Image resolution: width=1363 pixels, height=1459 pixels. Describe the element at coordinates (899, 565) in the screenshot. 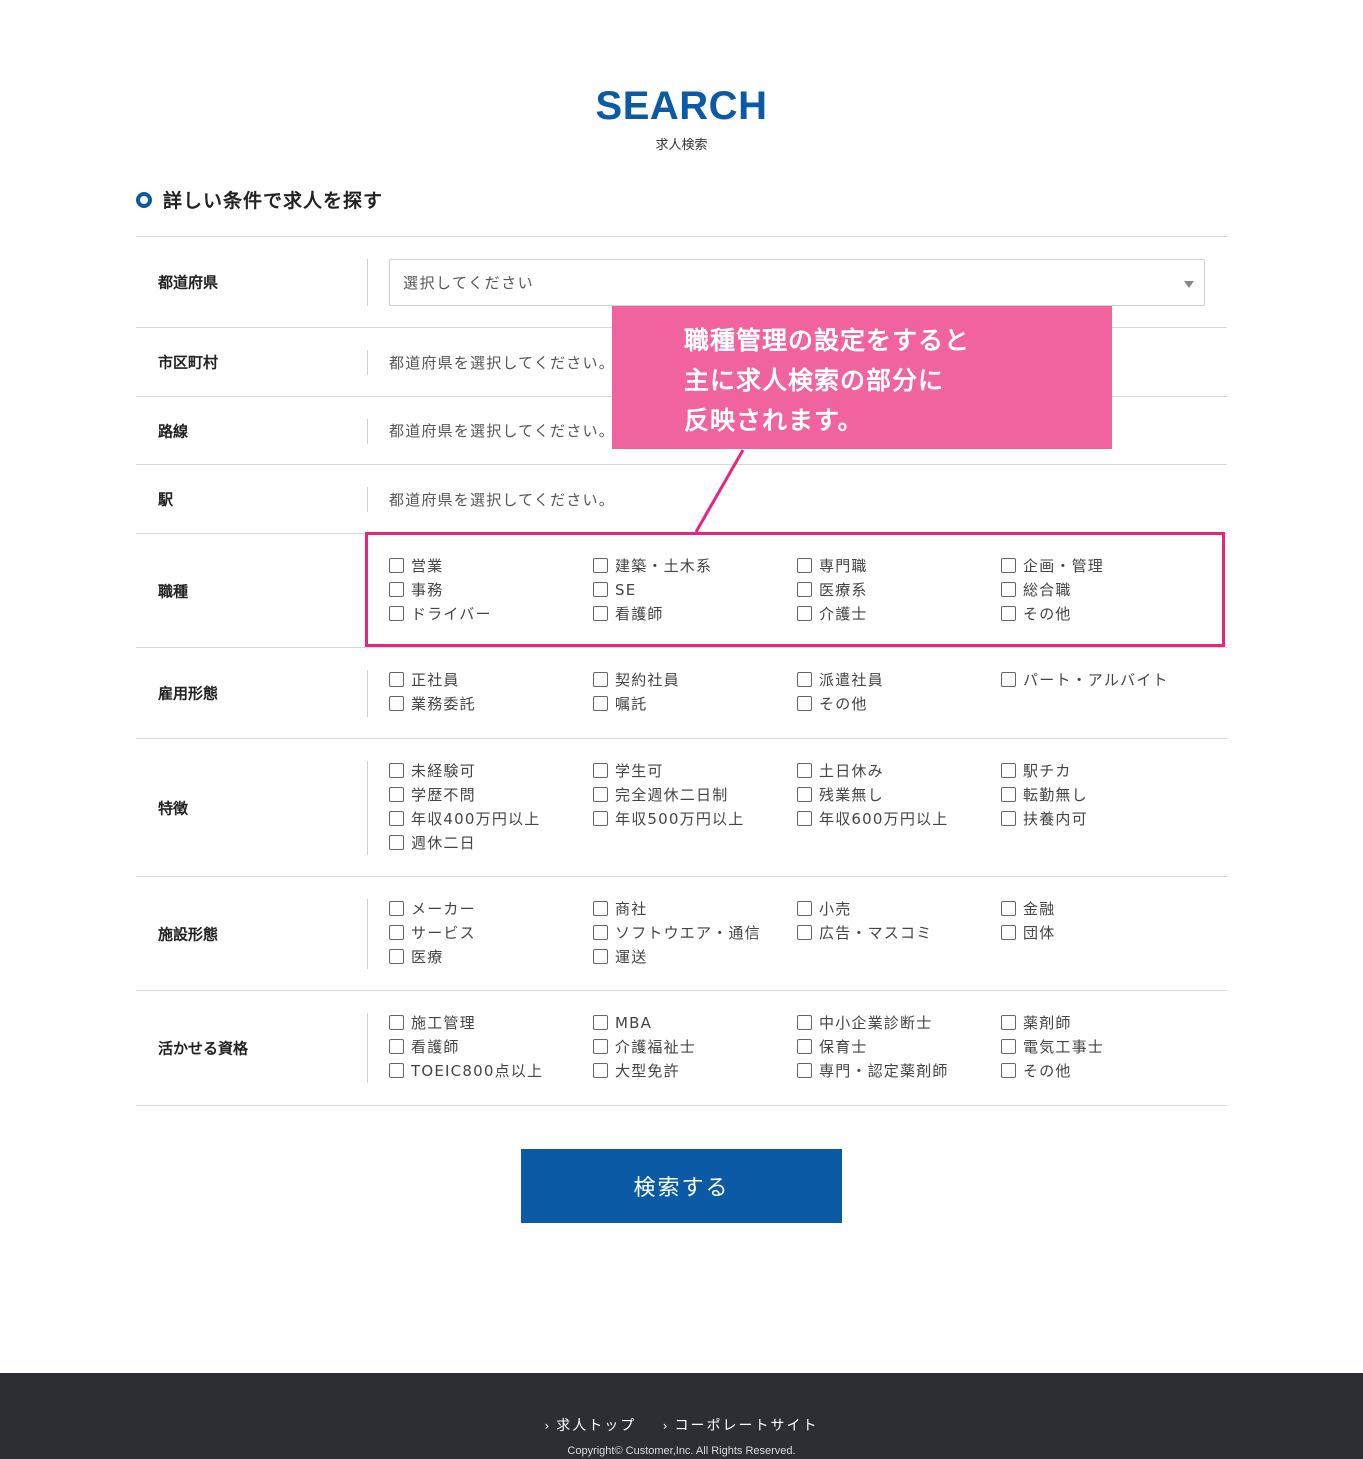

I see `checkbox-option: 専門職` at that location.